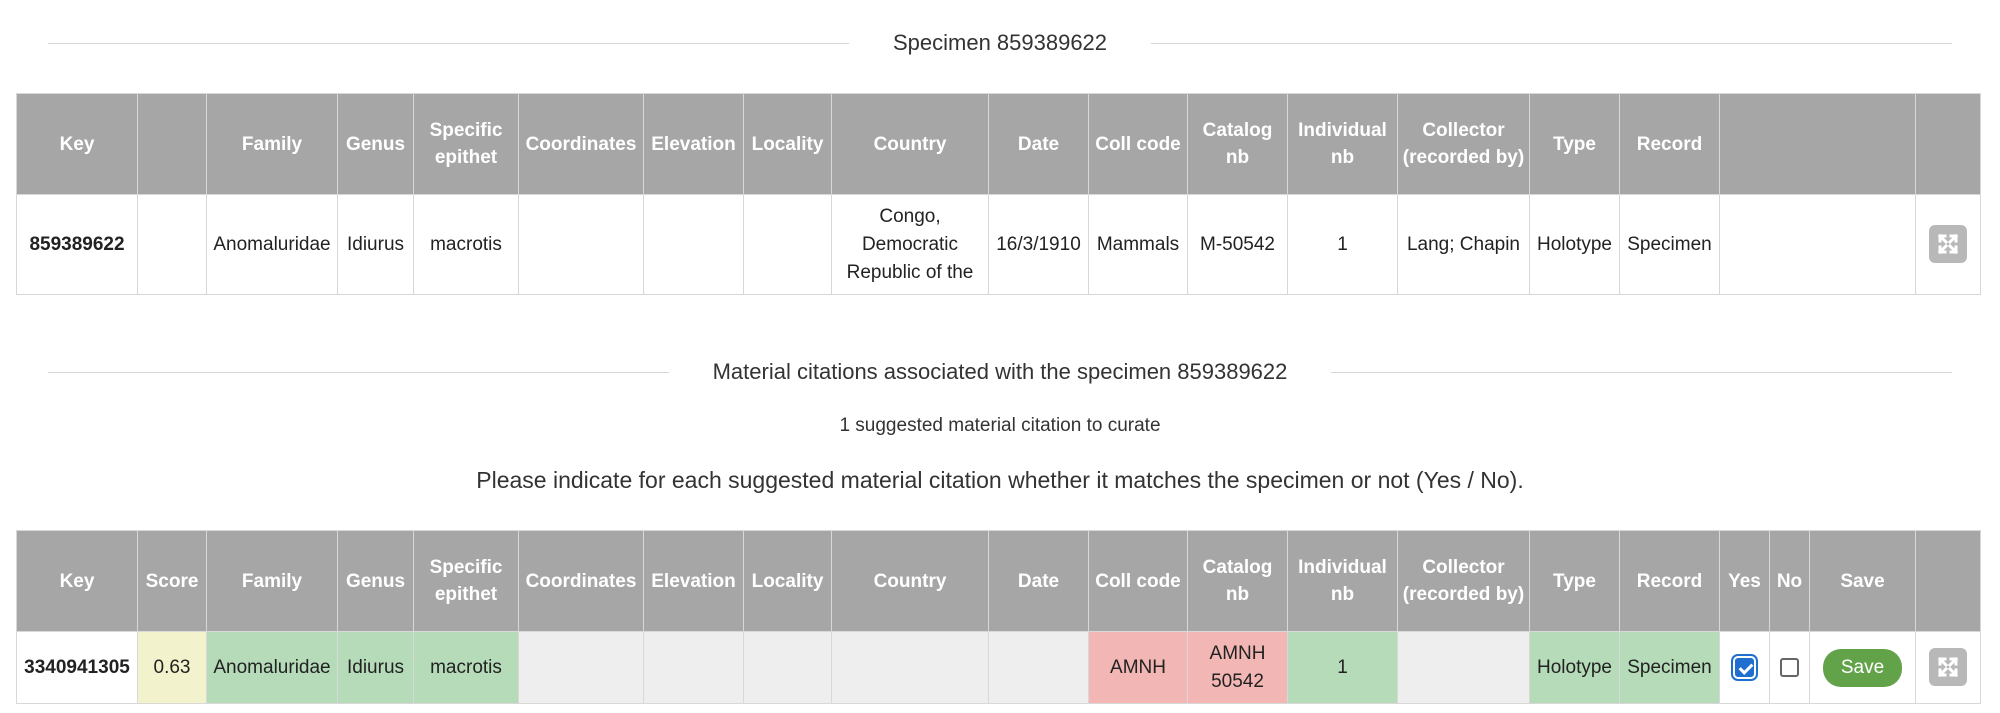 This screenshot has height=713, width=2000. Describe the element at coordinates (77, 667) in the screenshot. I see `citation-key-link: 3340941305` at that location.